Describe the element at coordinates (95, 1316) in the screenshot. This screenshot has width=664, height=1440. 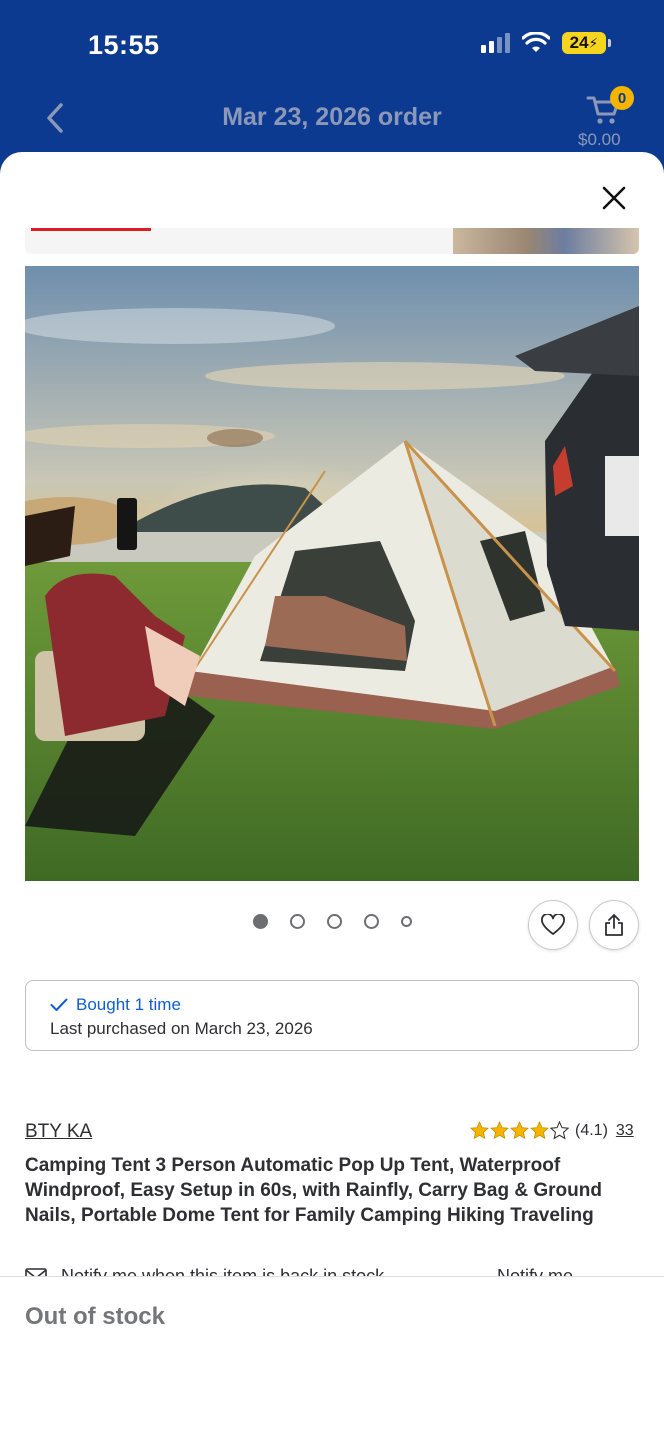
I see `stock-status: Out of stock` at that location.